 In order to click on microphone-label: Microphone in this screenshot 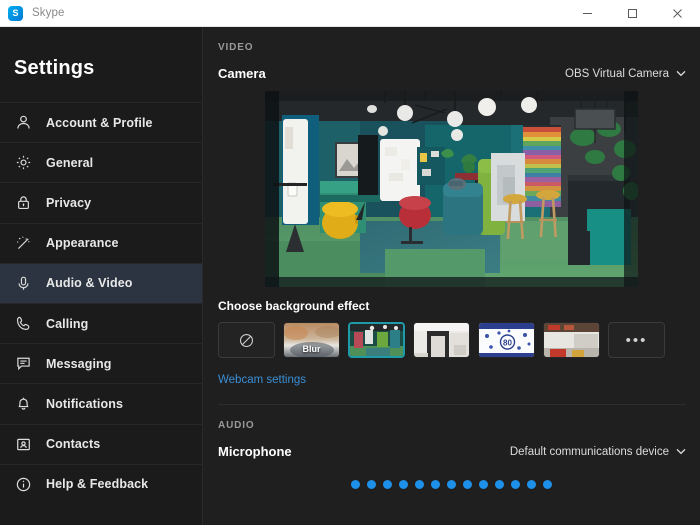, I will do `click(255, 451)`.